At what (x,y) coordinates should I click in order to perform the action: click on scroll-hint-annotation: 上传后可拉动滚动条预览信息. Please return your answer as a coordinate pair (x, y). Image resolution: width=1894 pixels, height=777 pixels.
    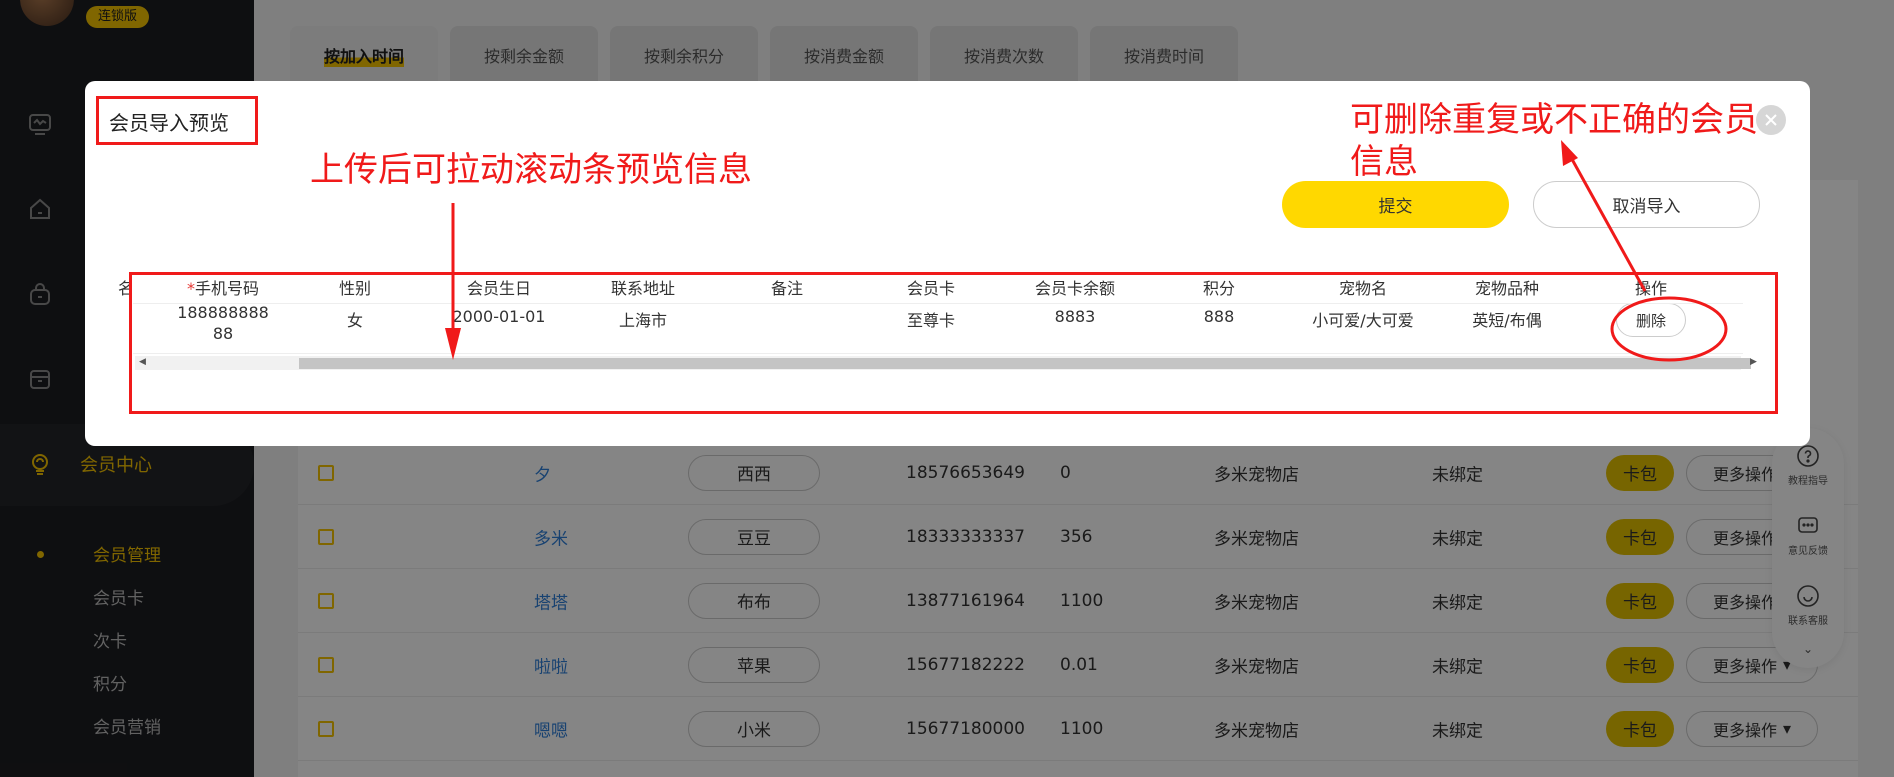
    Looking at the image, I should click on (531, 170).